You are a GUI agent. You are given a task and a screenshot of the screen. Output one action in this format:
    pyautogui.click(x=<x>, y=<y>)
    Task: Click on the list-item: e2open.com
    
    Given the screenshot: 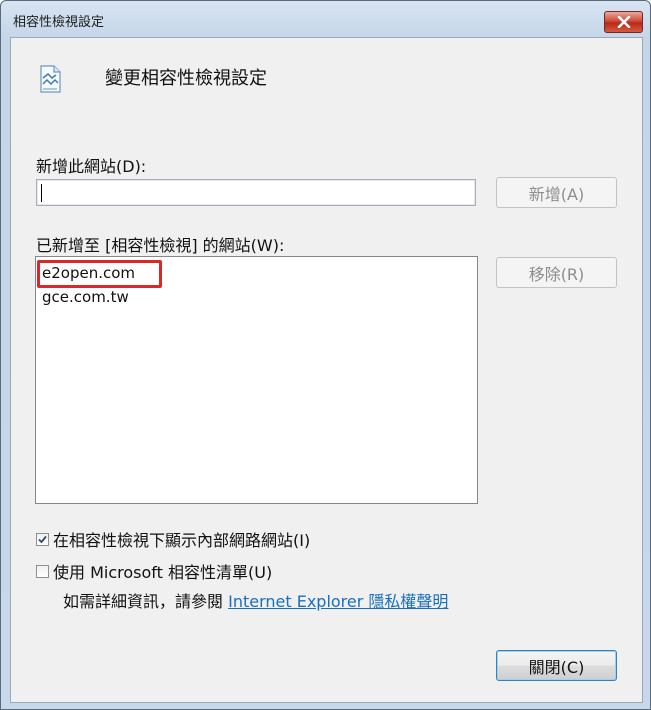 What is the action you would take?
    pyautogui.click(x=88, y=273)
    